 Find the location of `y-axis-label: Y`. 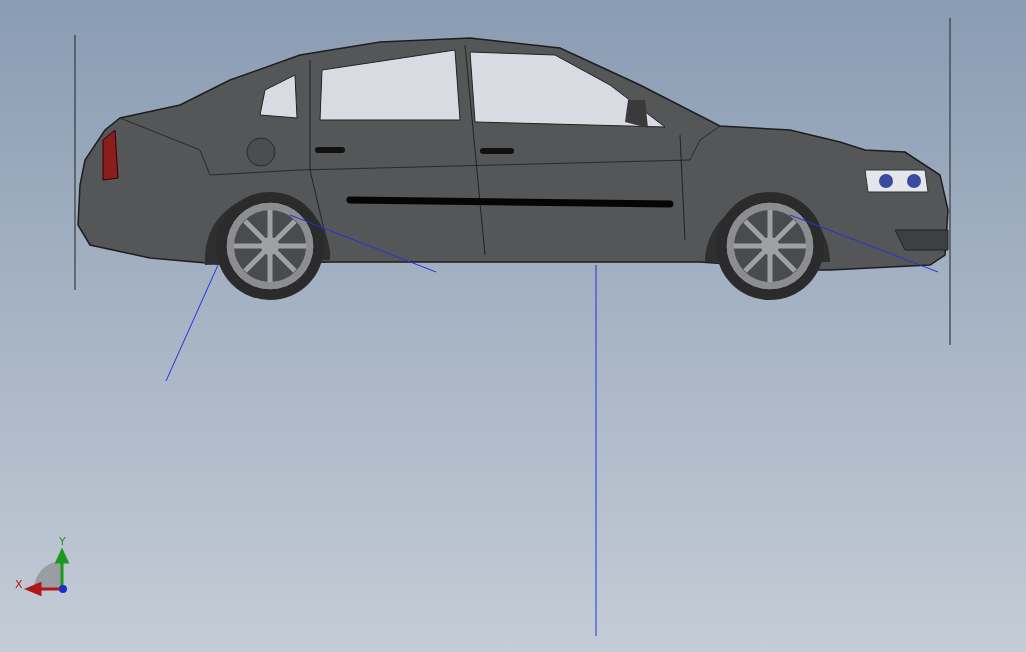

y-axis-label: Y is located at coordinates (62, 541).